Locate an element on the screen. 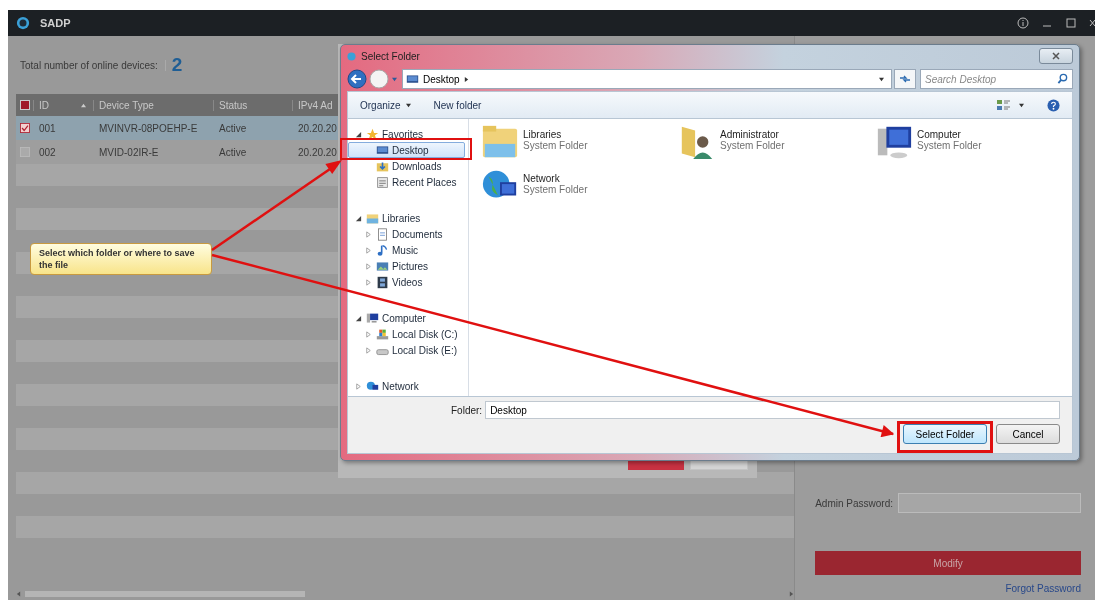 This screenshot has width=1095, height=600. refresh-icon is located at coordinates (905, 79).